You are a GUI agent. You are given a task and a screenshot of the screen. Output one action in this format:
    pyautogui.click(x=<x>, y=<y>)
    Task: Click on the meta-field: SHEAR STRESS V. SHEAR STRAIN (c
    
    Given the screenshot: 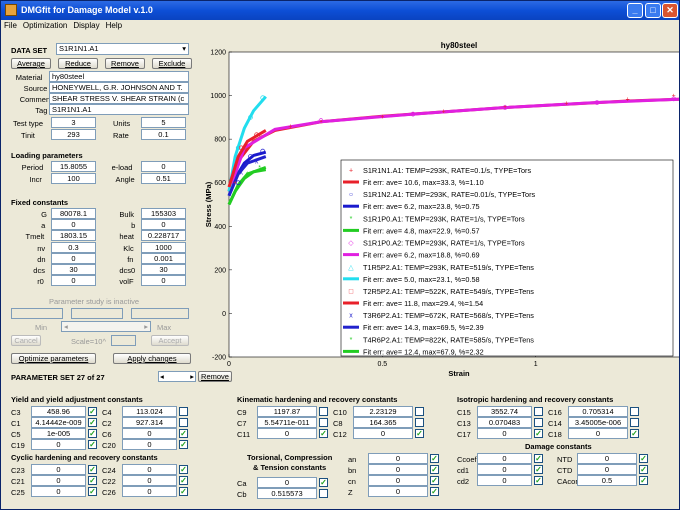 What is the action you would take?
    pyautogui.click(x=119, y=98)
    